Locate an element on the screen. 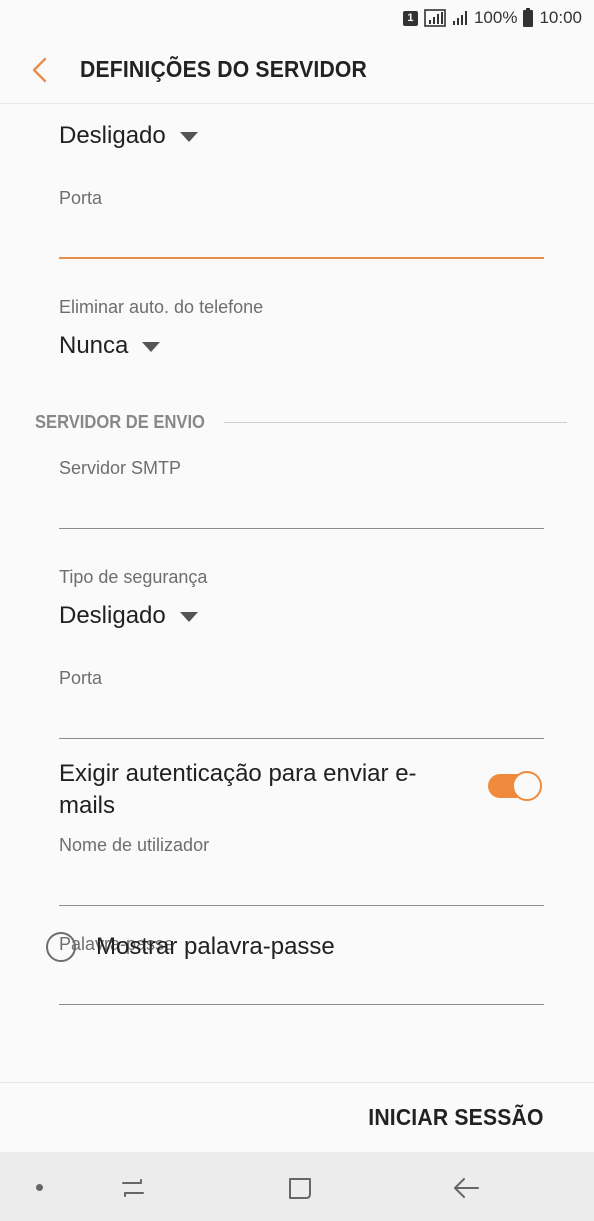 The image size is (594, 1221). auto-delete-dropdown: Nunca is located at coordinates (110, 346).